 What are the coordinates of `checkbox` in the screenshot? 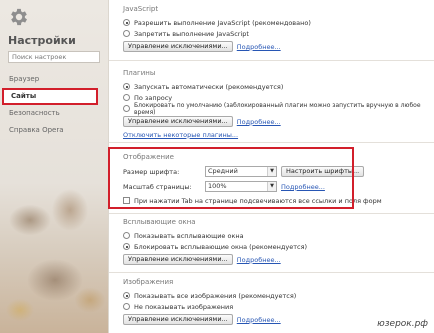 It's located at (126, 200).